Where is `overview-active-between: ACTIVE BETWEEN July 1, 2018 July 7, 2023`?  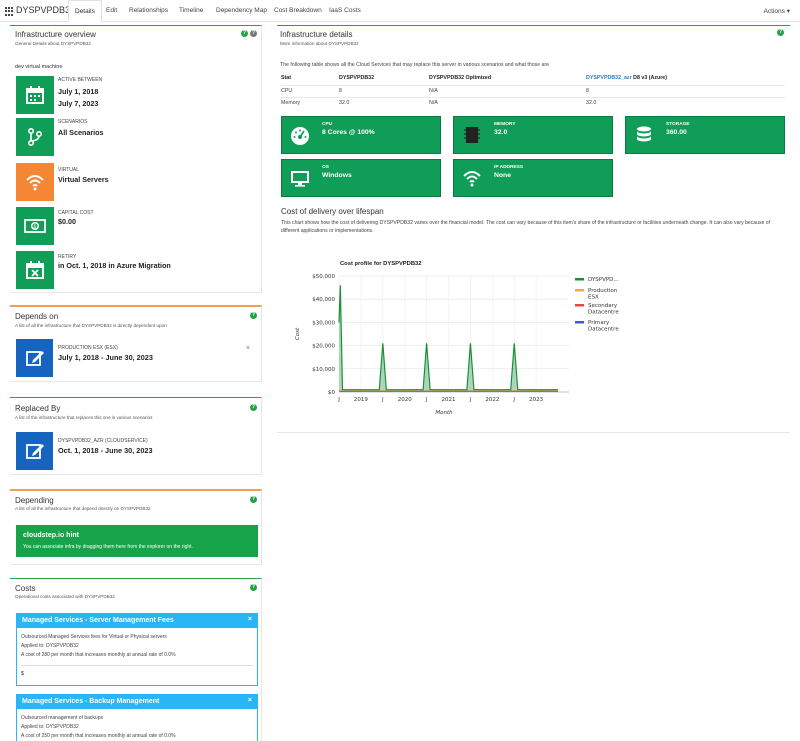 overview-active-between: ACTIVE BETWEEN July 1, 2018 July 7, 2023 is located at coordinates (136, 95).